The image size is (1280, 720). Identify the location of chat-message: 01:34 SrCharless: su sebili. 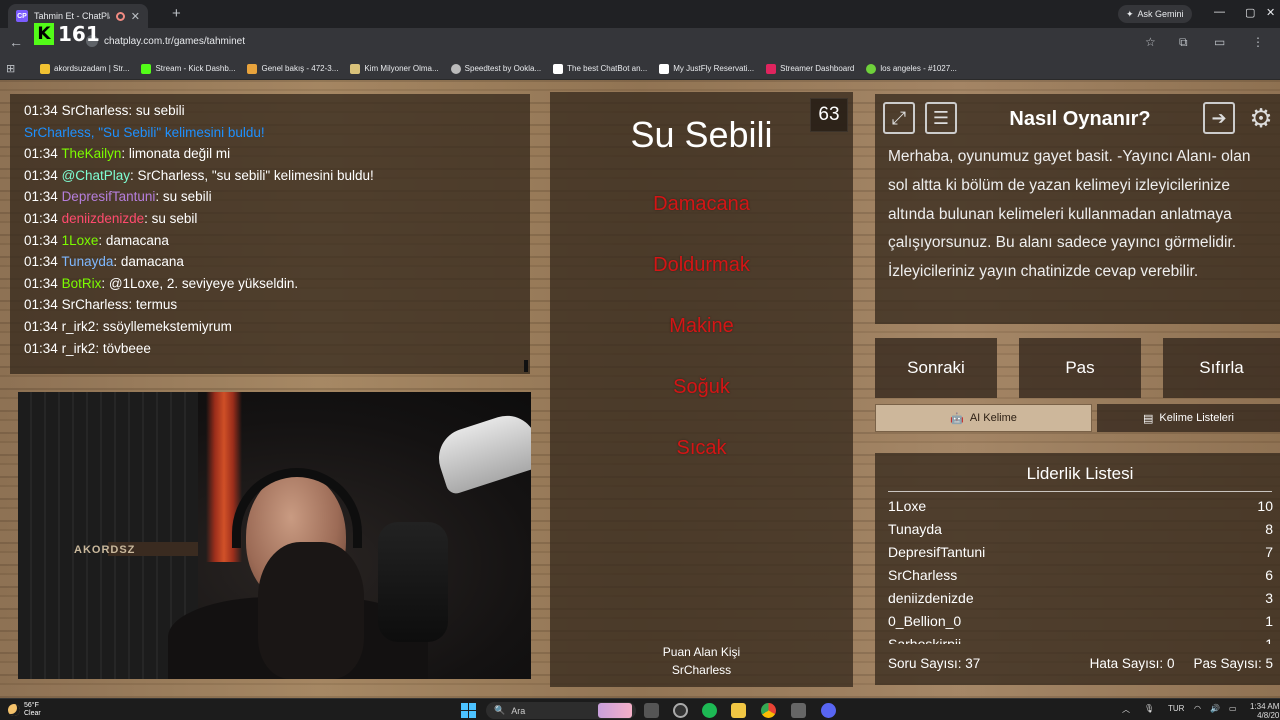
(270, 111).